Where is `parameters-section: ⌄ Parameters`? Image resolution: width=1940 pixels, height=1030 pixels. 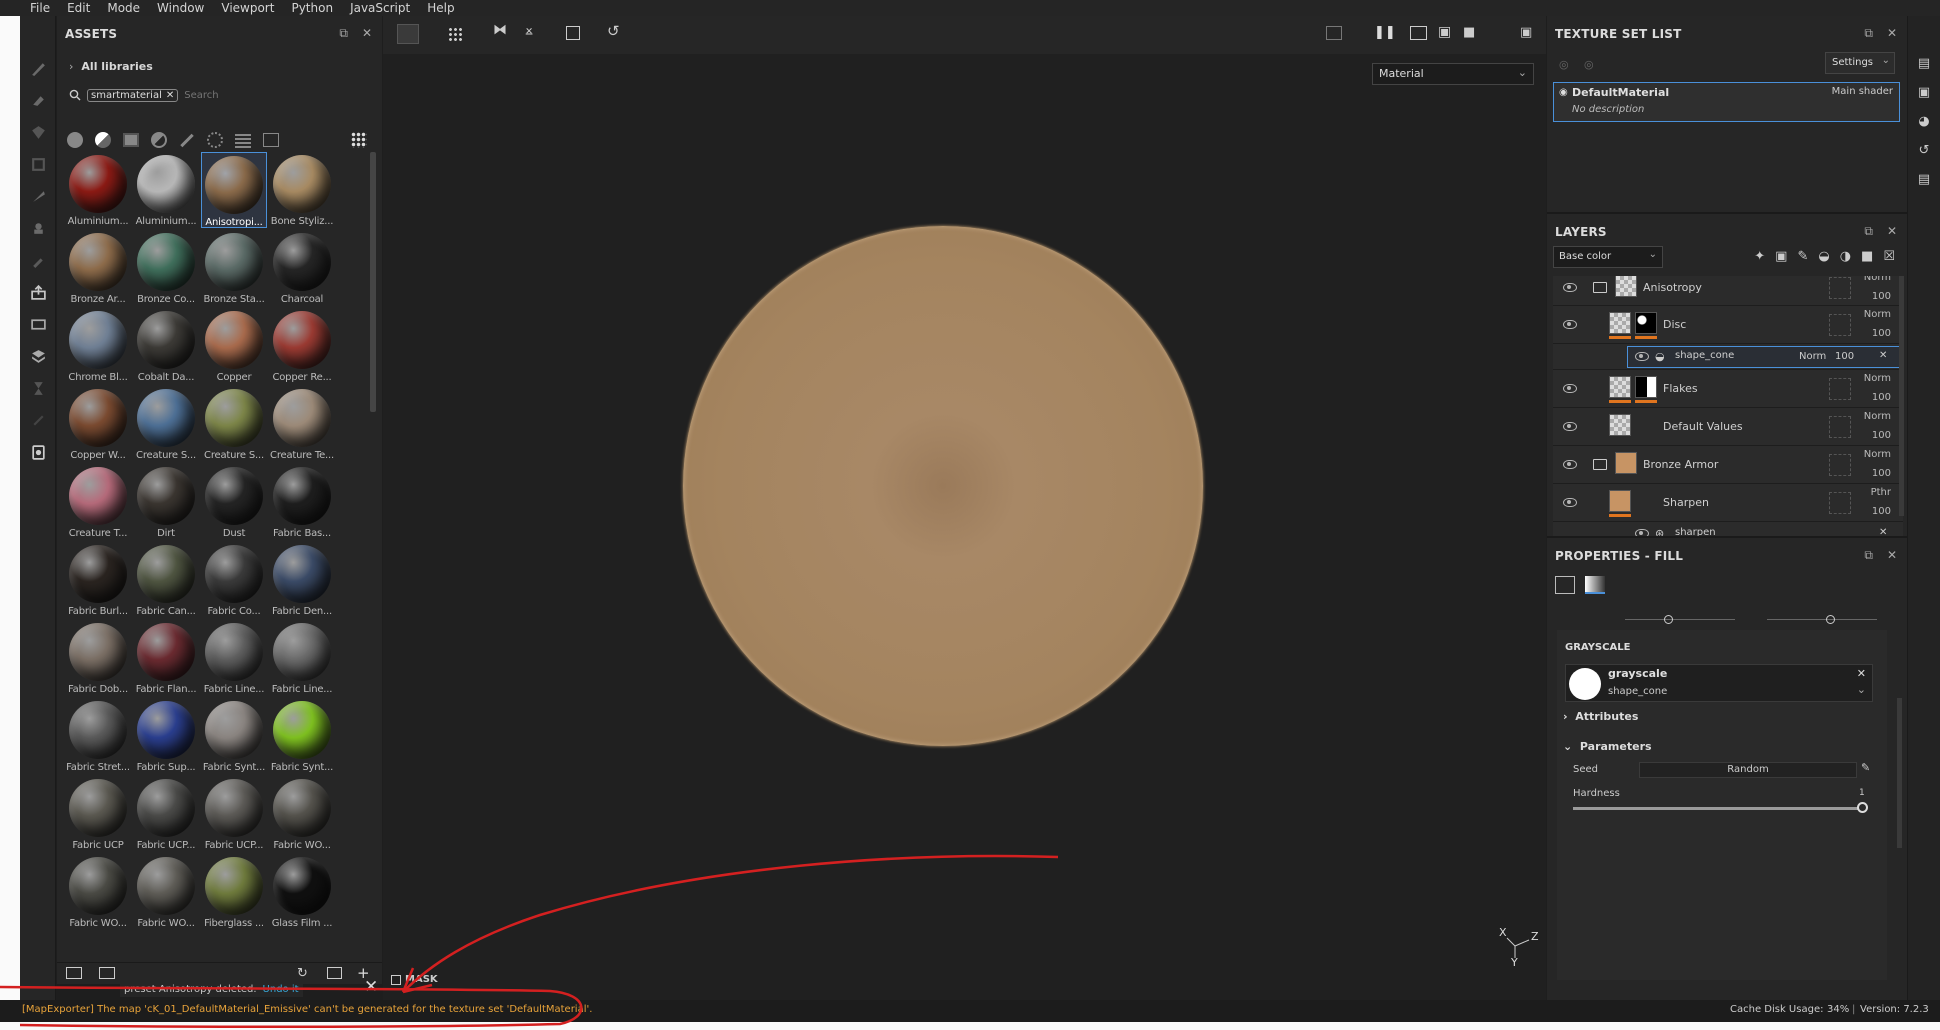 parameters-section: ⌄ Parameters is located at coordinates (1607, 746).